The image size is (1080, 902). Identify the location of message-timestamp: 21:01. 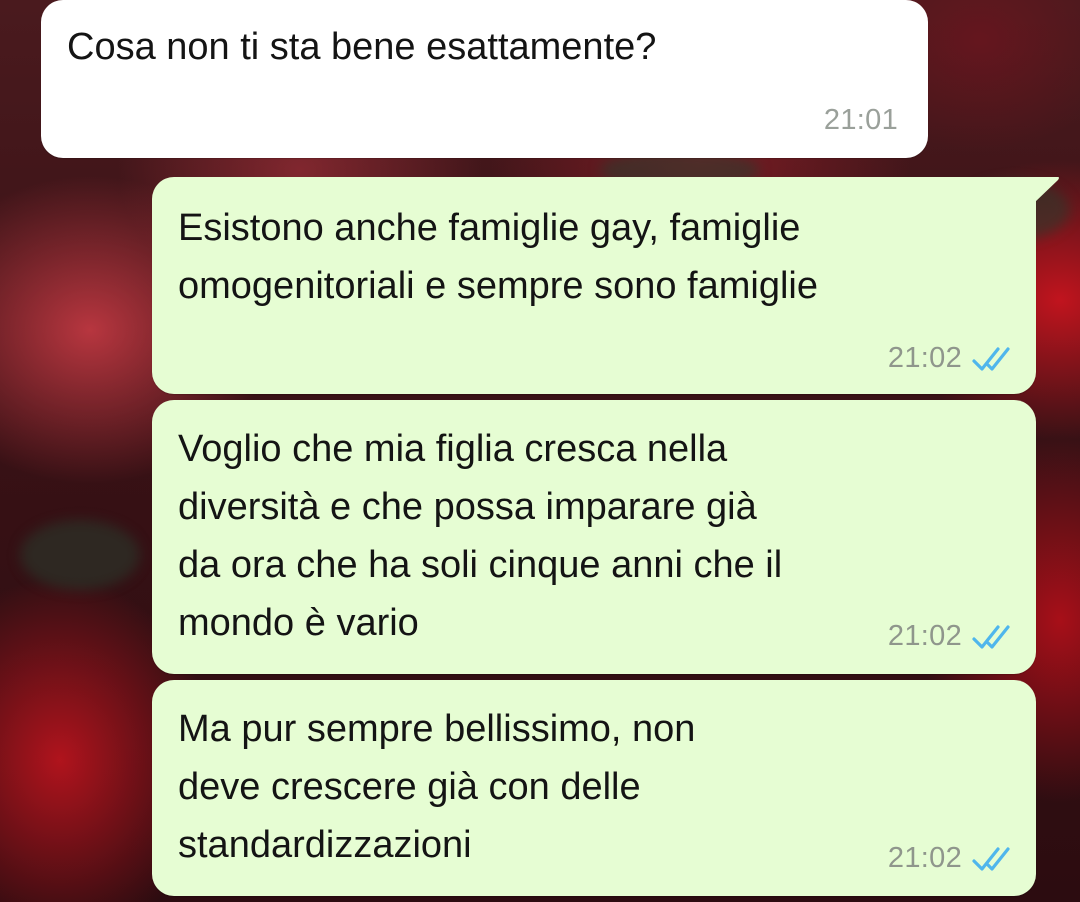
(860, 120).